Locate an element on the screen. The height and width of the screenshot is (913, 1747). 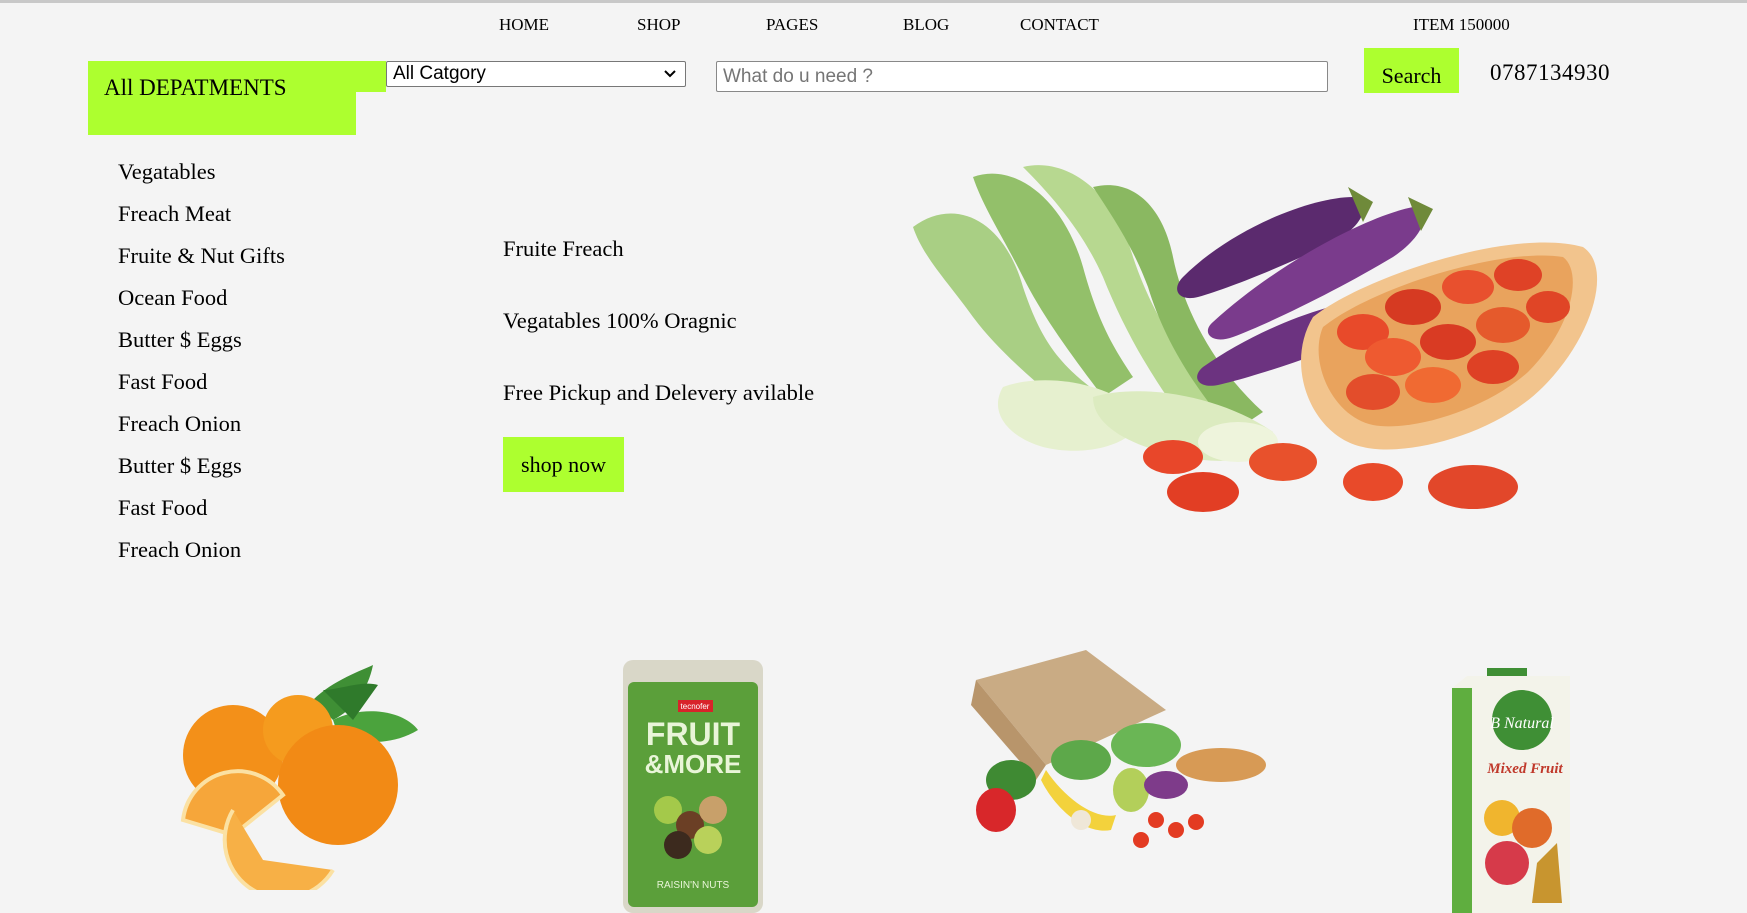
grocery-bag-image is located at coordinates (1118, 749).